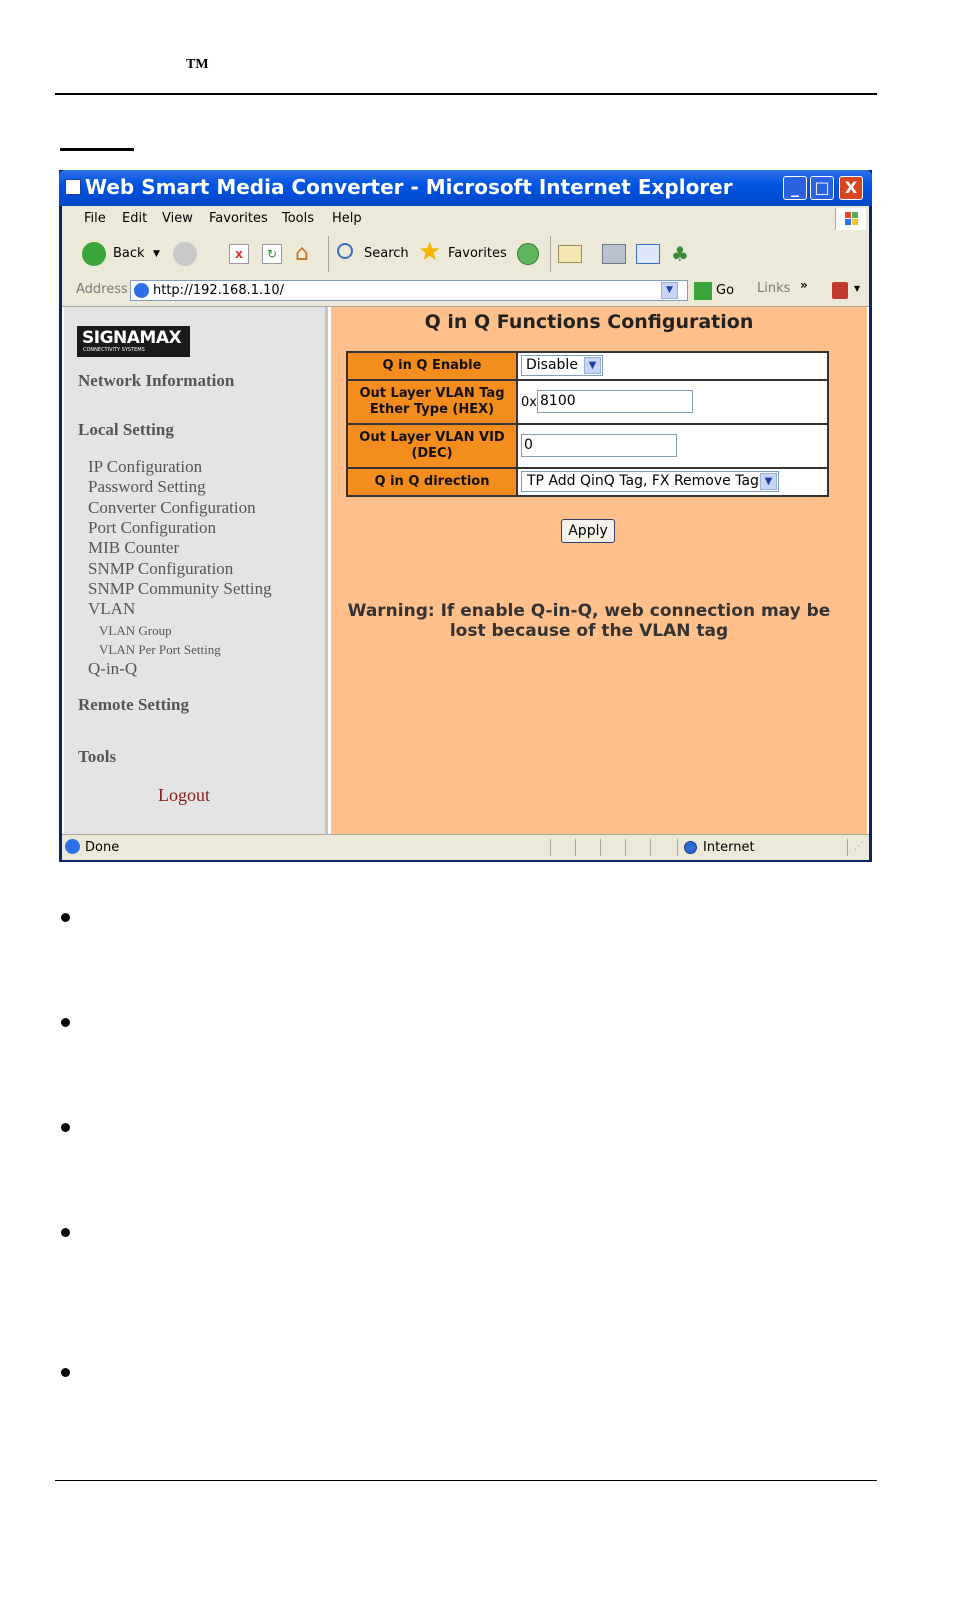 This screenshot has height=1605, width=954. Describe the element at coordinates (433, 366) in the screenshot. I see `qinq-enable-label: Q in Q Enable` at that location.